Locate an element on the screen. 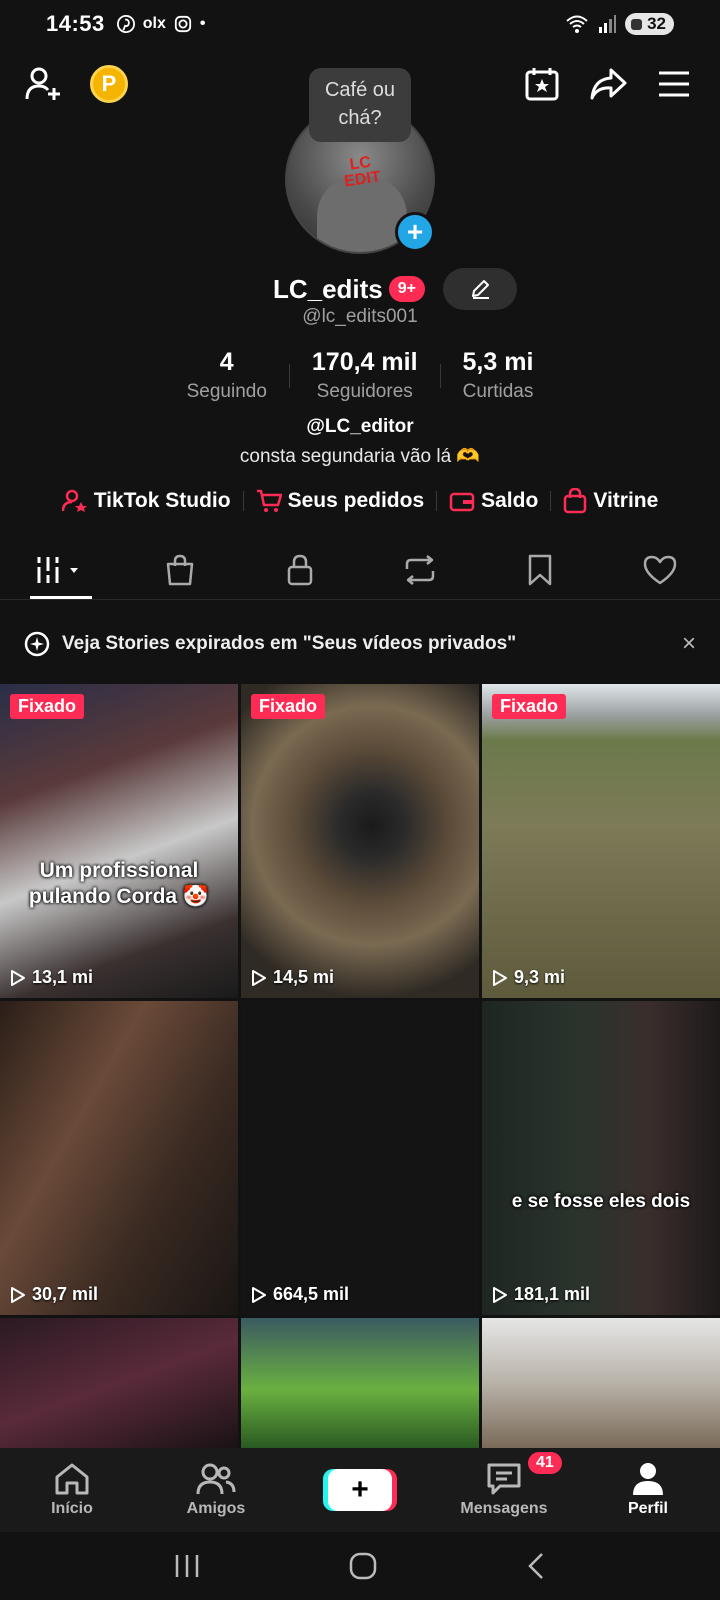  wallet-icon is located at coordinates (462, 502).